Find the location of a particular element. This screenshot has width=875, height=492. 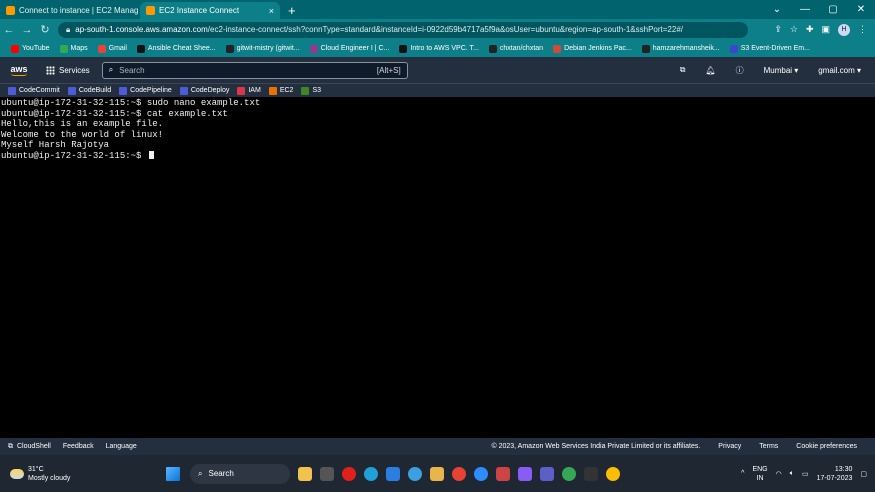

account-menu: gmail.com ▾ is located at coordinates (839, 70).